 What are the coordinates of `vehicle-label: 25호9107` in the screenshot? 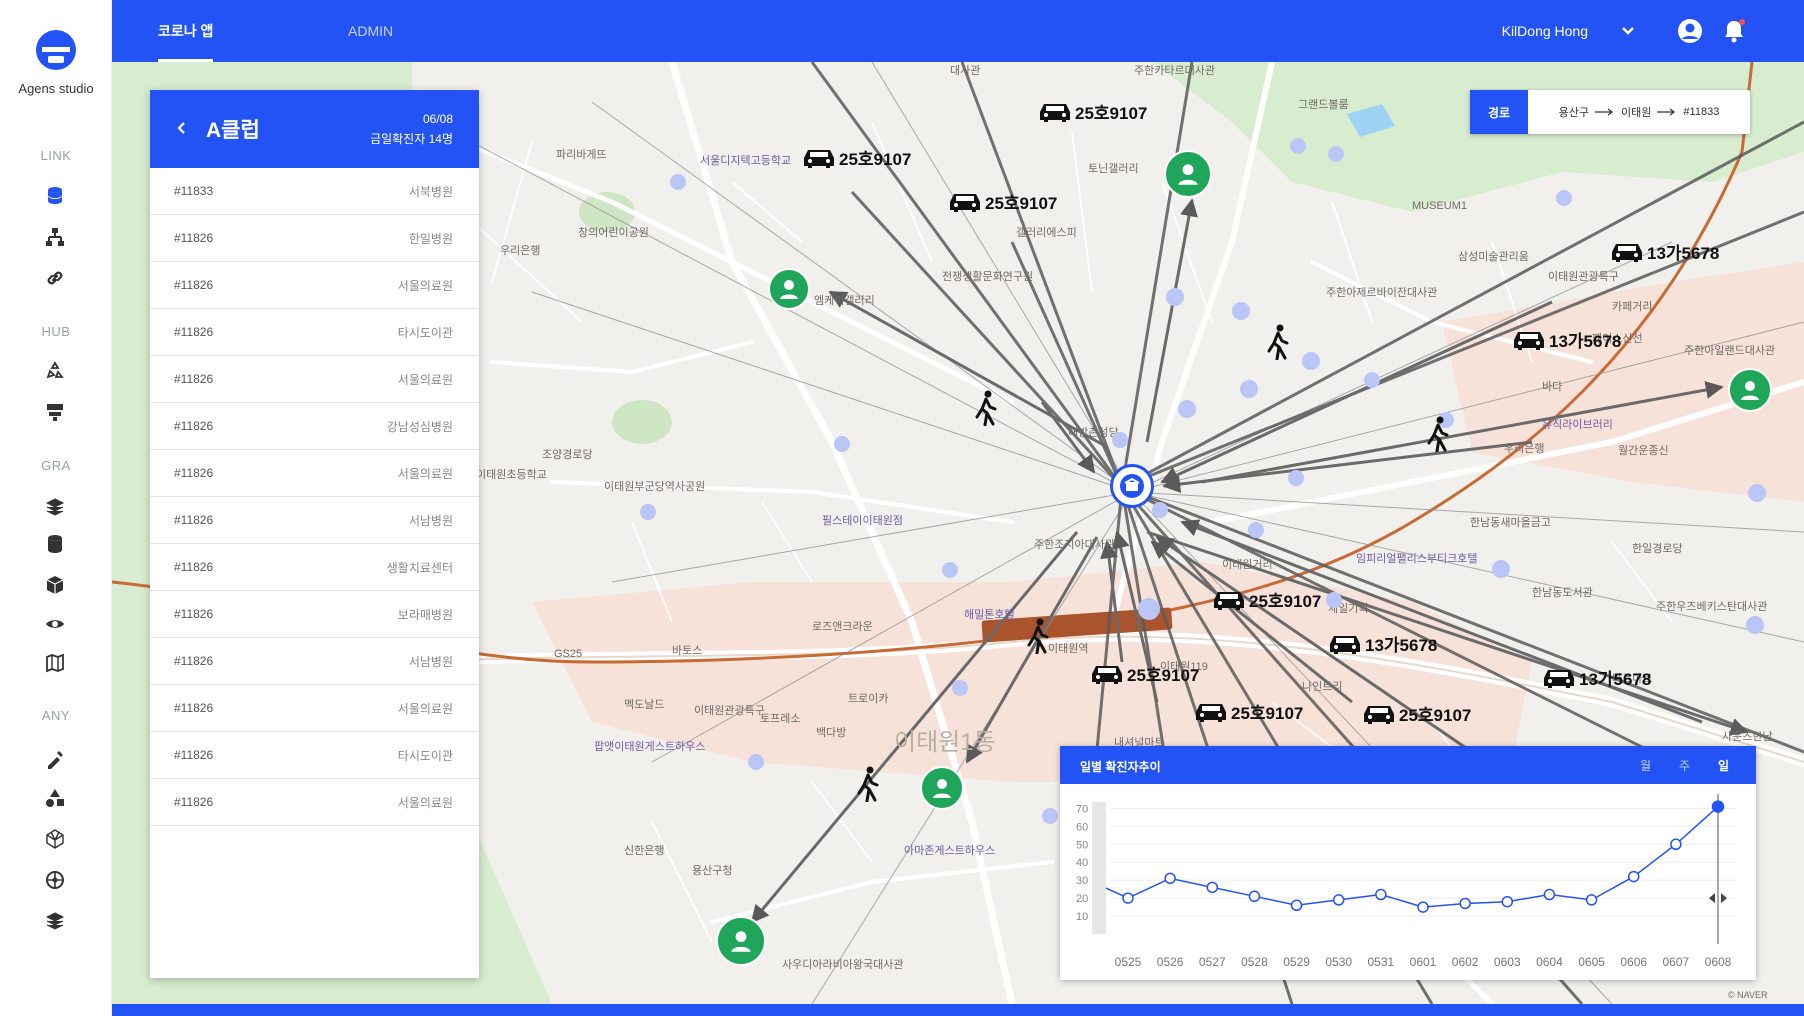 It's located at (1267, 713).